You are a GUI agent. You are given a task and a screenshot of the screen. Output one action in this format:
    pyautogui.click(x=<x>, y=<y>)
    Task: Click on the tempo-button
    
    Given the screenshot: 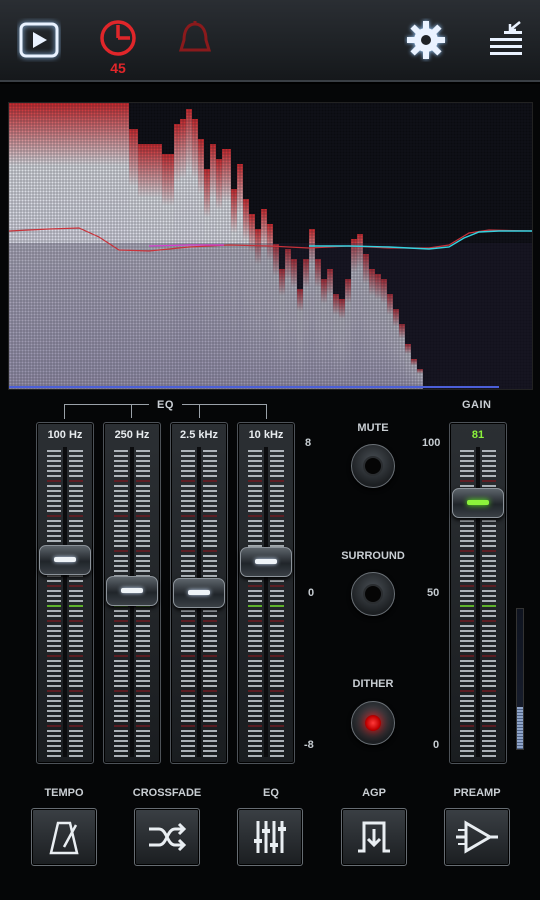 What is the action you would take?
    pyautogui.click(x=64, y=837)
    